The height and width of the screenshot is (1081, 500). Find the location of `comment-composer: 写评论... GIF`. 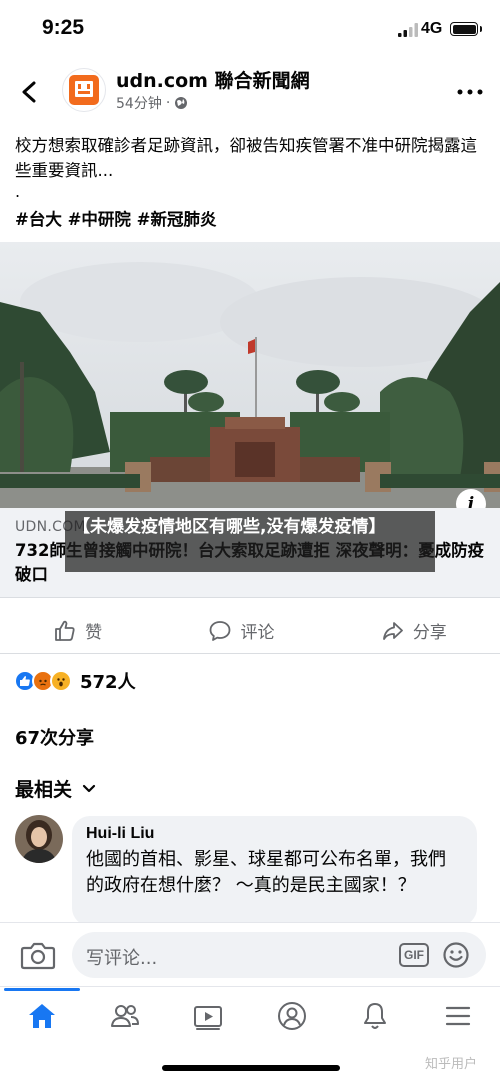

comment-composer: 写评论... GIF is located at coordinates (250, 954).